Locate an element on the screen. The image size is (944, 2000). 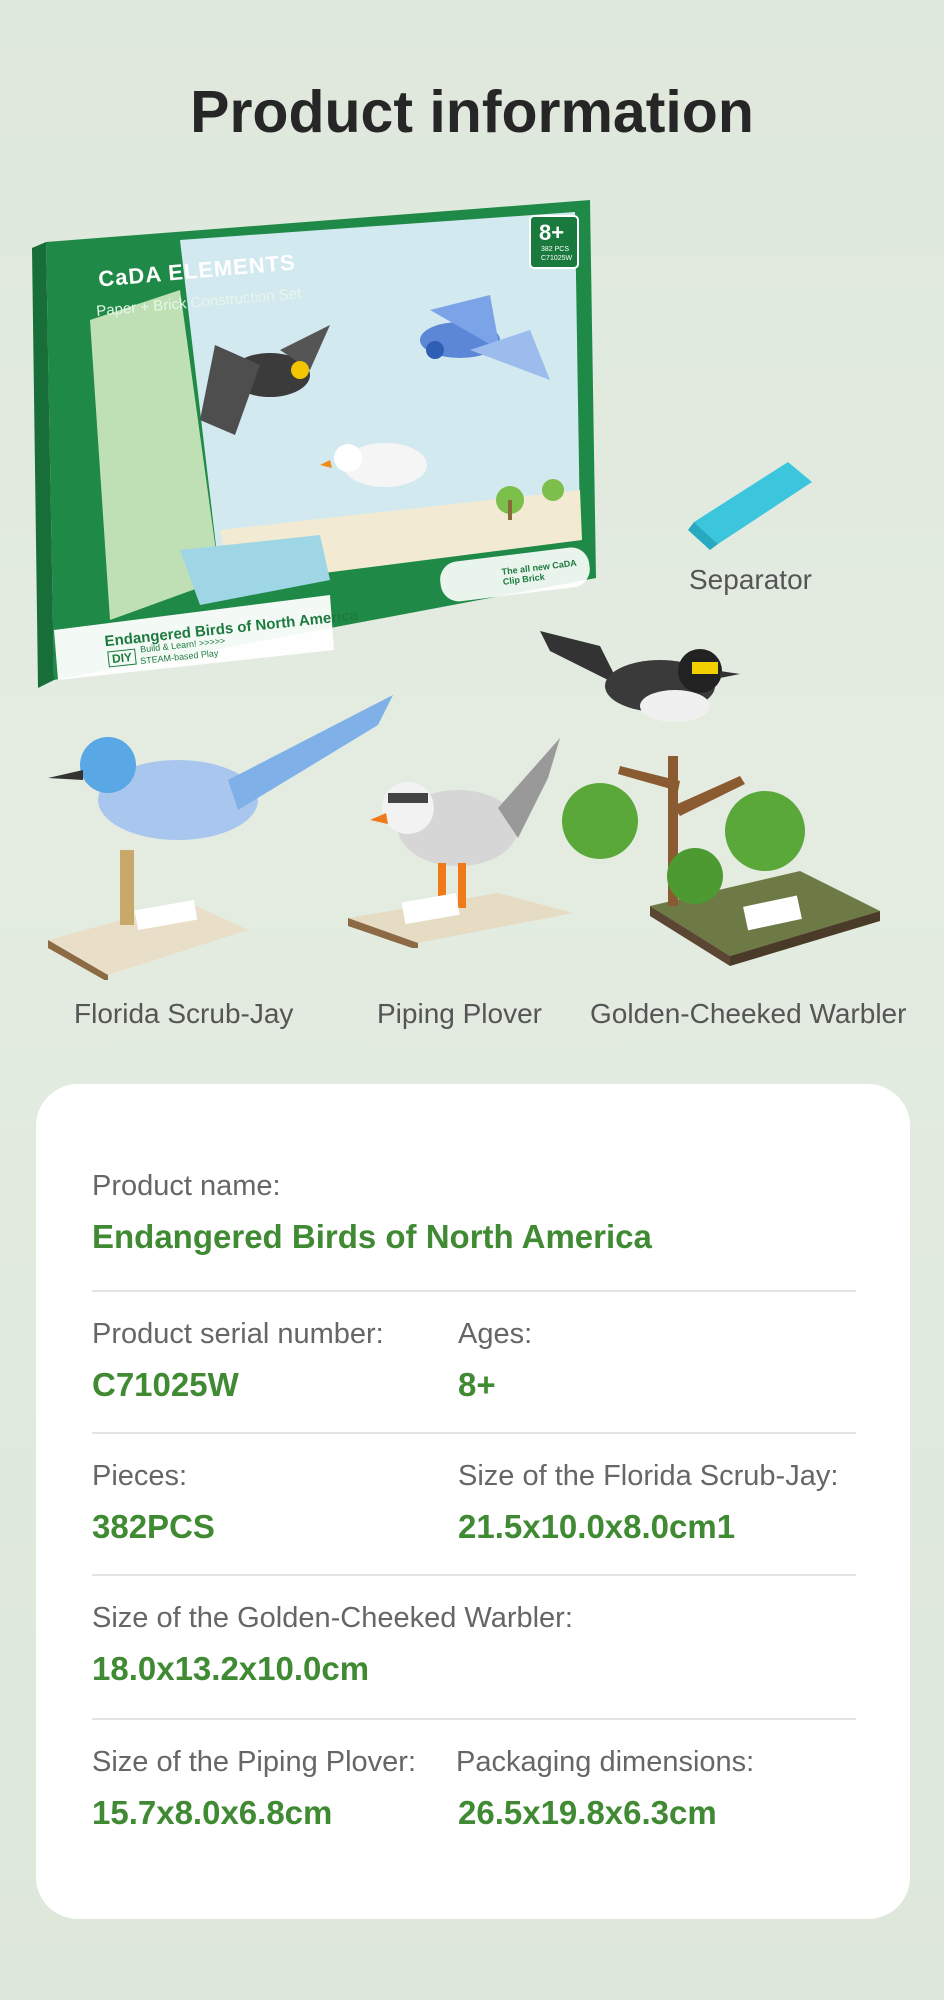
ages-value: 8+ is located at coordinates (477, 1384).